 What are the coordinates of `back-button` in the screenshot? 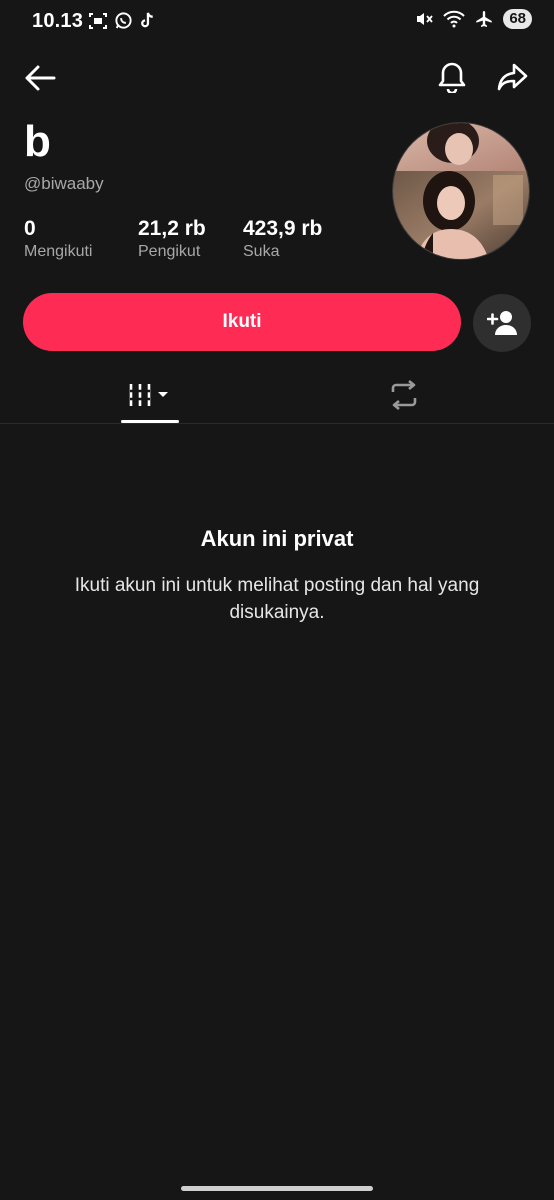 It's located at (40, 78).